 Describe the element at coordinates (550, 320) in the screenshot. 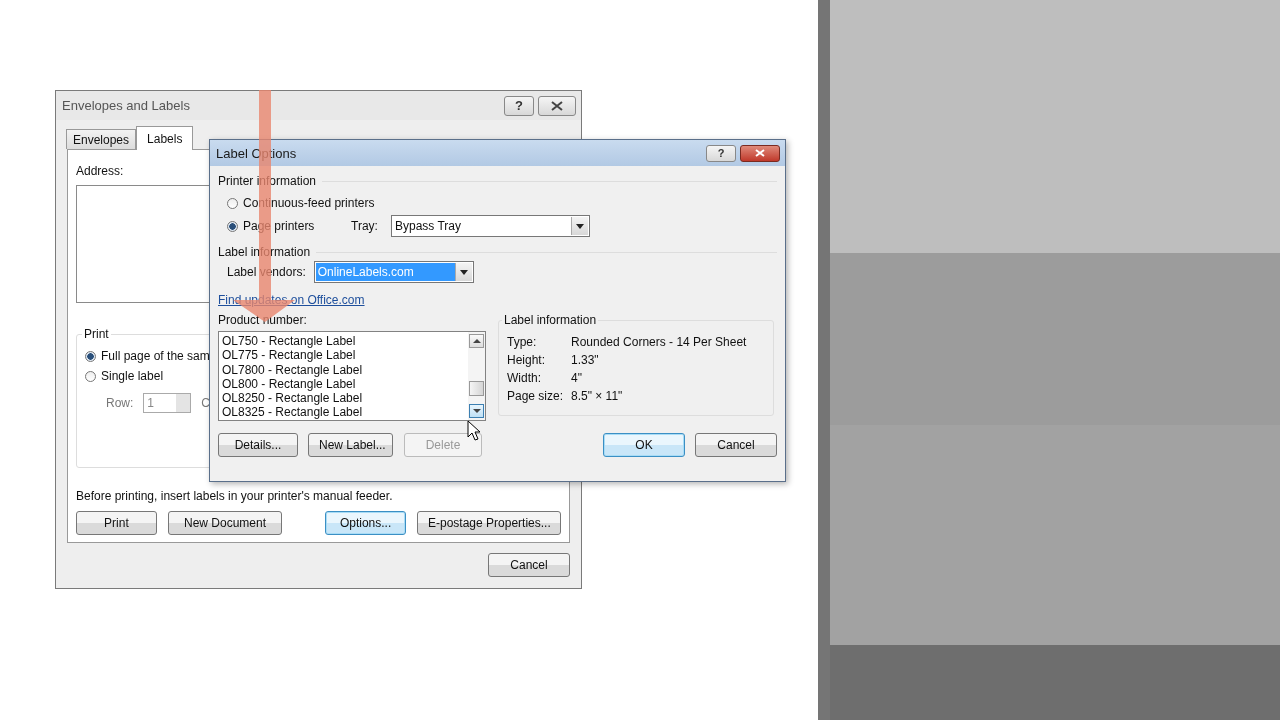

I see `group-title: Label information` at that location.